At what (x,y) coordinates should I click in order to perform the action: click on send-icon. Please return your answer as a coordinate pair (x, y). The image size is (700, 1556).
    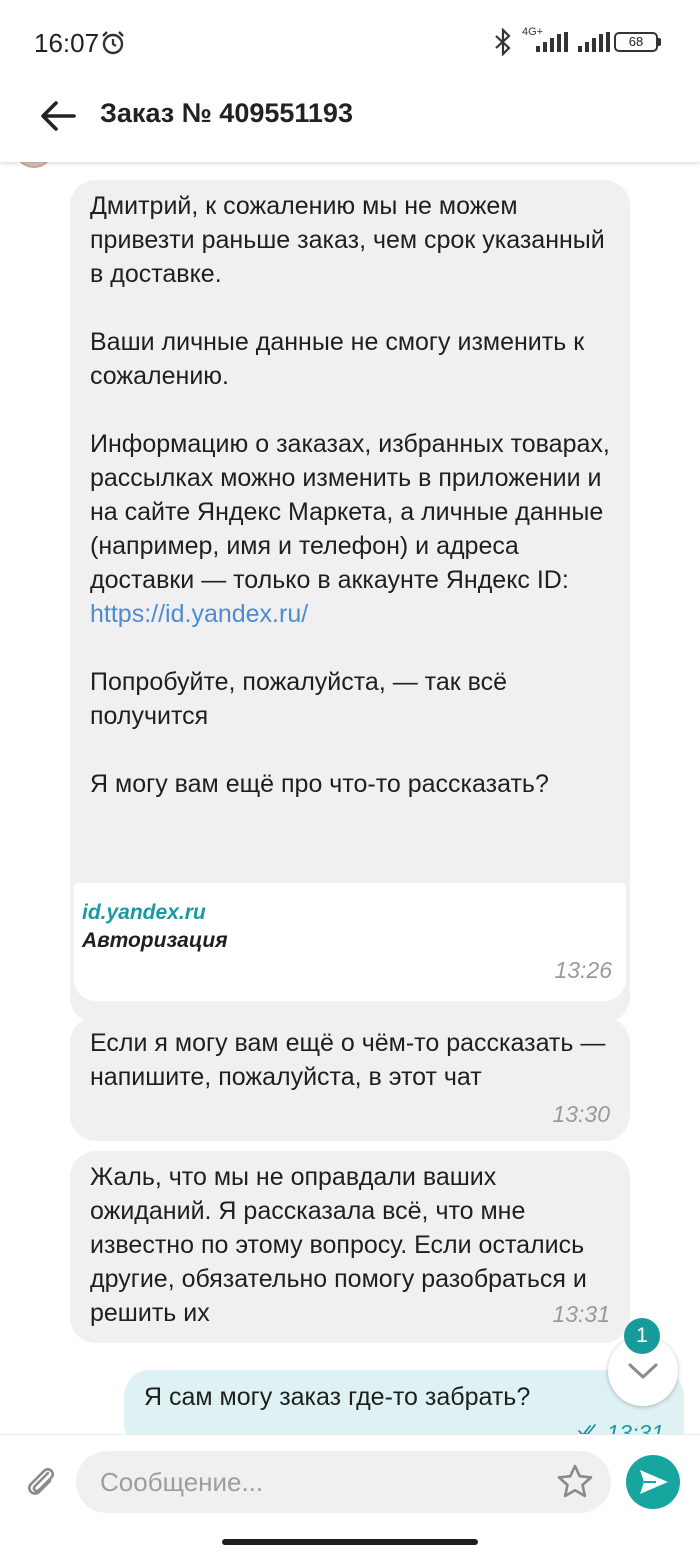
    Looking at the image, I should click on (654, 1482).